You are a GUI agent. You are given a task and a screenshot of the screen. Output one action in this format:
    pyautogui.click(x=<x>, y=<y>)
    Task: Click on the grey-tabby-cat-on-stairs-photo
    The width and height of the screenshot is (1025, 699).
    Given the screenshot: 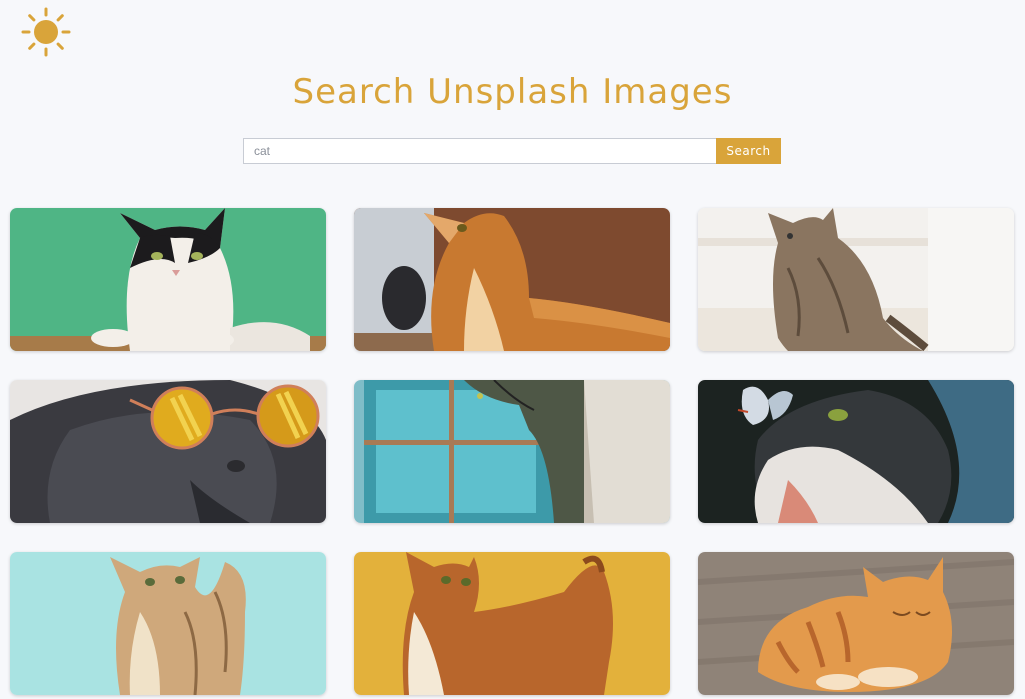 What is the action you would take?
    pyautogui.click(x=856, y=279)
    